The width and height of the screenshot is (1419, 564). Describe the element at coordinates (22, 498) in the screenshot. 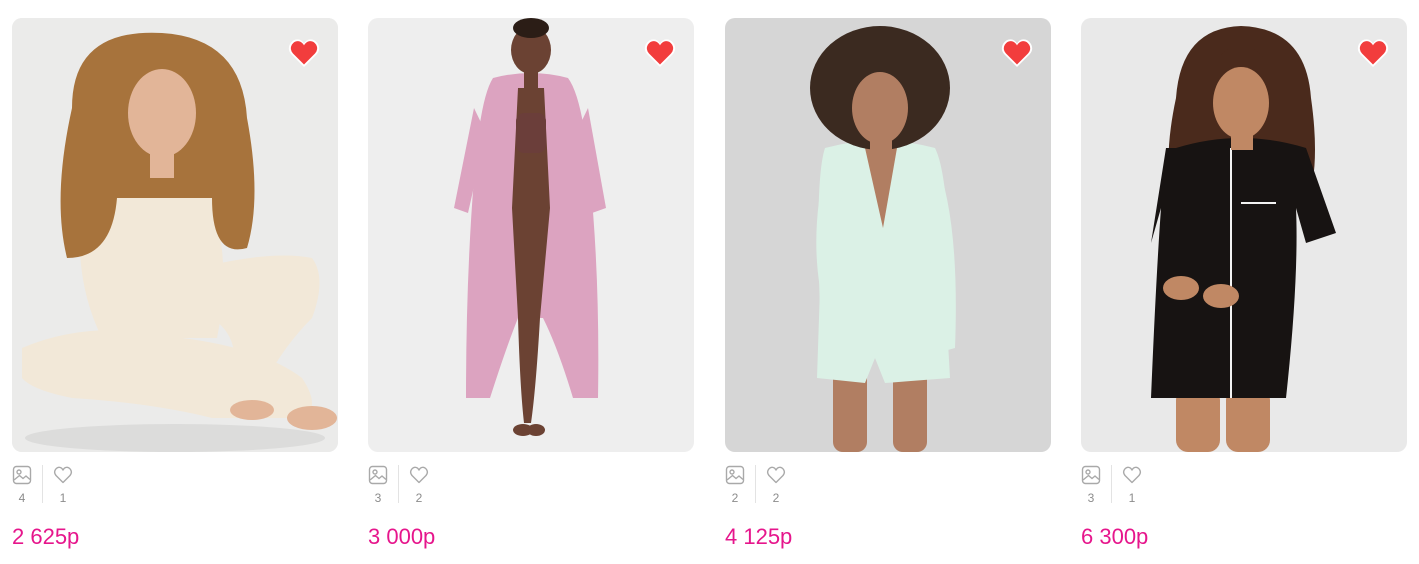

I see `photos-count: 4` at that location.